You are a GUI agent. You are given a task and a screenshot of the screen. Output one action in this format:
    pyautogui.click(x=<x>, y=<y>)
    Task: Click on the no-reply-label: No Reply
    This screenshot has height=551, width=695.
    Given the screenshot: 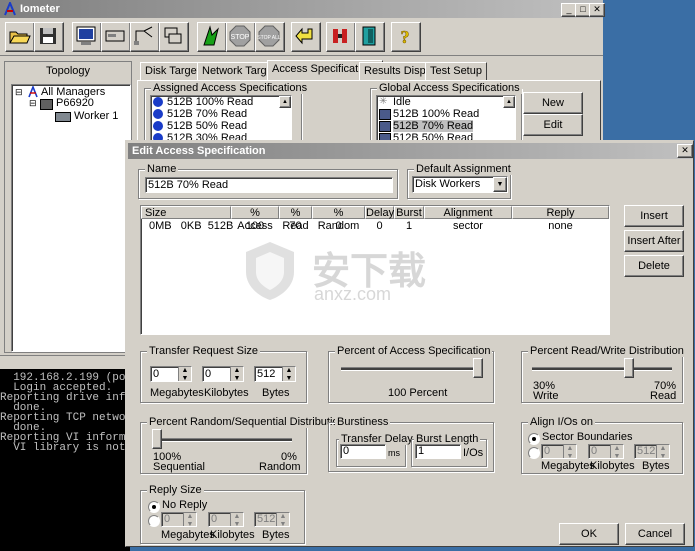 What is the action you would take?
    pyautogui.click(x=185, y=505)
    